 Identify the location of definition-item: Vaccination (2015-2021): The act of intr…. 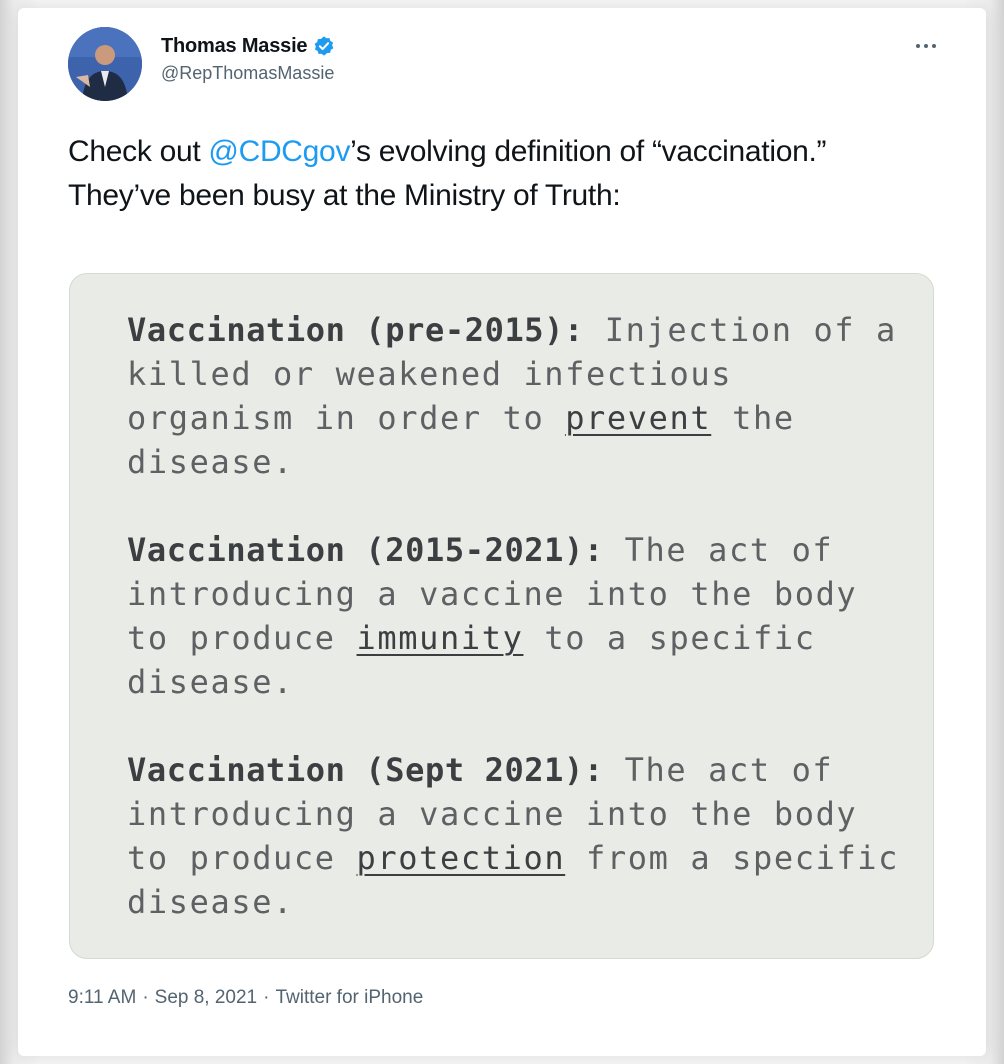
(522, 616).